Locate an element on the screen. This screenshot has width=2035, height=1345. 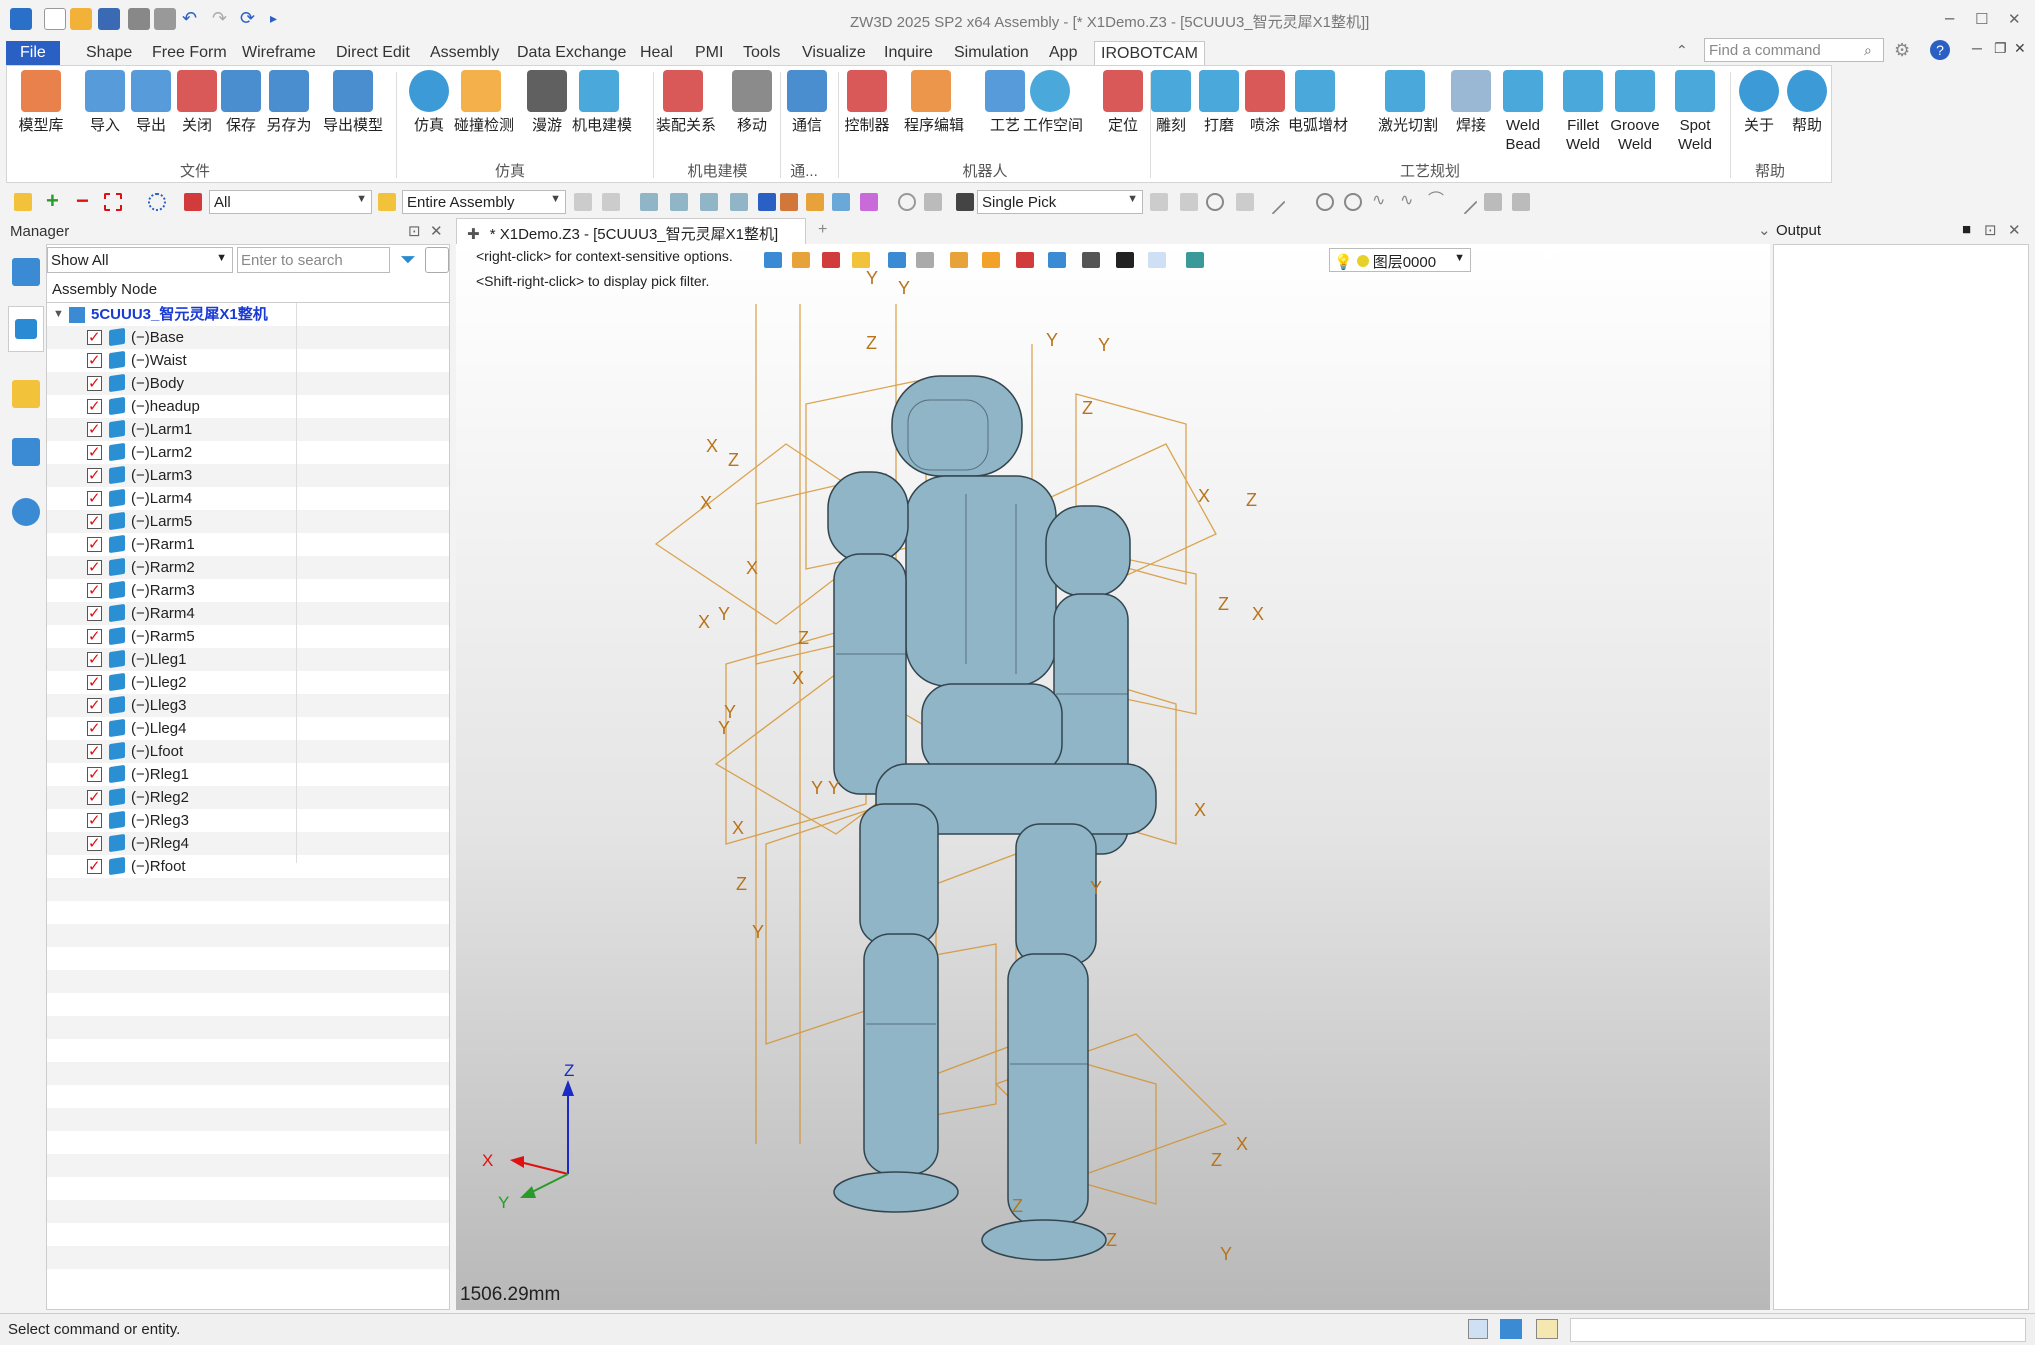
menu-tools: Tools is located at coordinates (761, 53).